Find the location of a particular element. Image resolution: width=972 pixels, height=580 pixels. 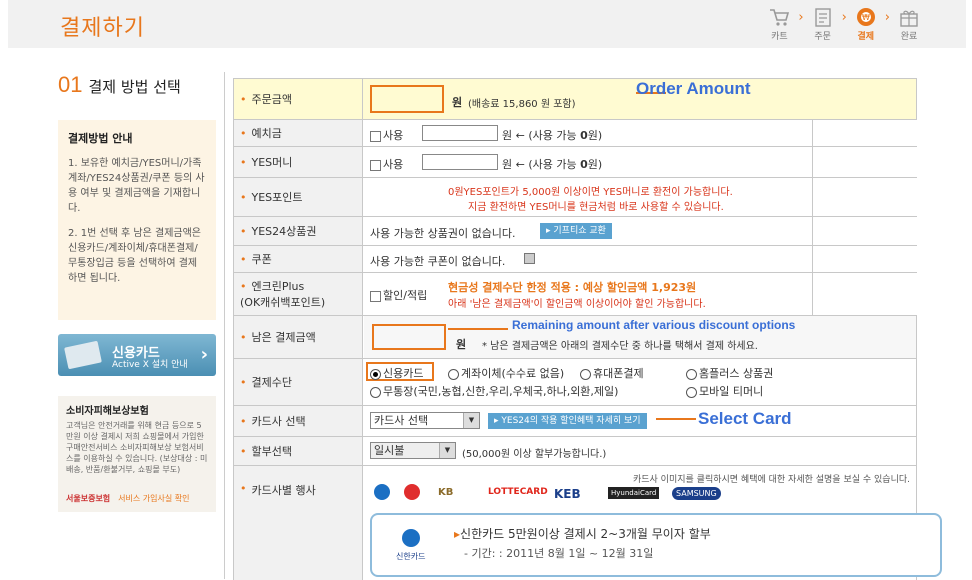

row-giftcard: • YES24상품권 사용 가능한 상품권이 없습니다. ▸ 기프티쇼 교환 is located at coordinates (575, 230).